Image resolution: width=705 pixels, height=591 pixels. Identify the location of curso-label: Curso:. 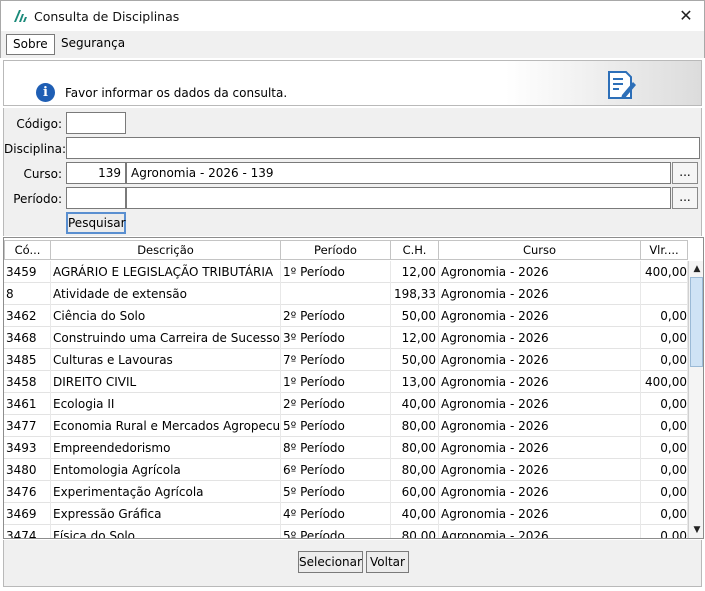
(42, 174).